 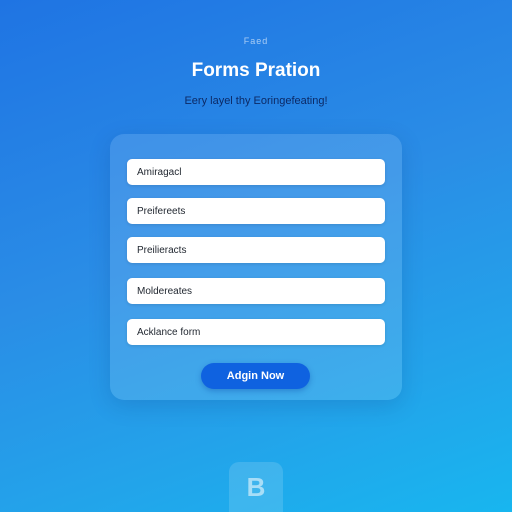 What do you see at coordinates (256, 70) in the screenshot?
I see `page-title: Forms Pration` at bounding box center [256, 70].